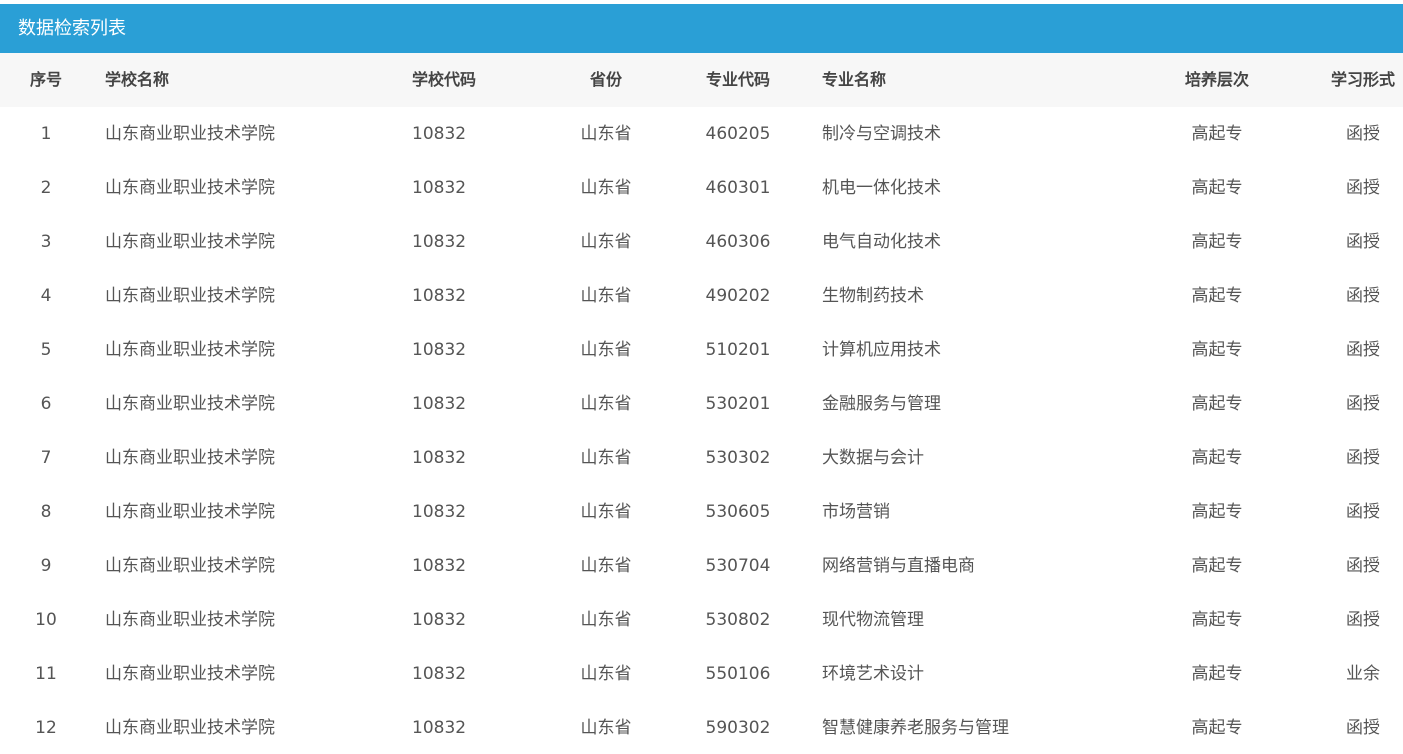  Describe the element at coordinates (738, 458) in the screenshot. I see `cell-major-code: 530302` at that location.